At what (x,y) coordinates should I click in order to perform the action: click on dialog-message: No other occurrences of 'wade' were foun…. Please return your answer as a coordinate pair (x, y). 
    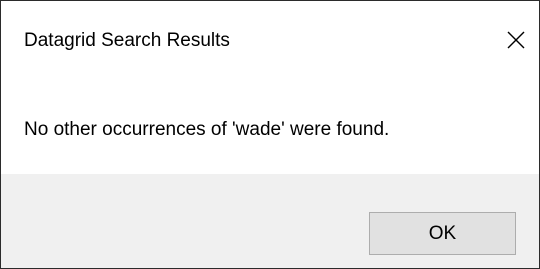
    Looking at the image, I should click on (207, 129).